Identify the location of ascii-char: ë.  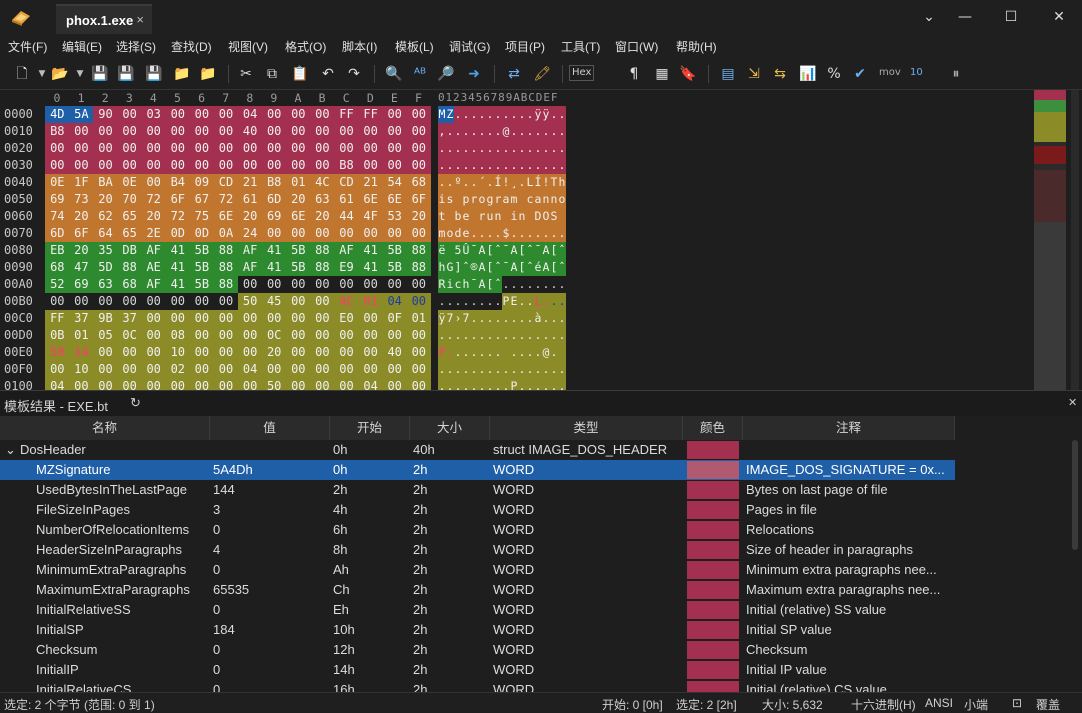
(442, 250).